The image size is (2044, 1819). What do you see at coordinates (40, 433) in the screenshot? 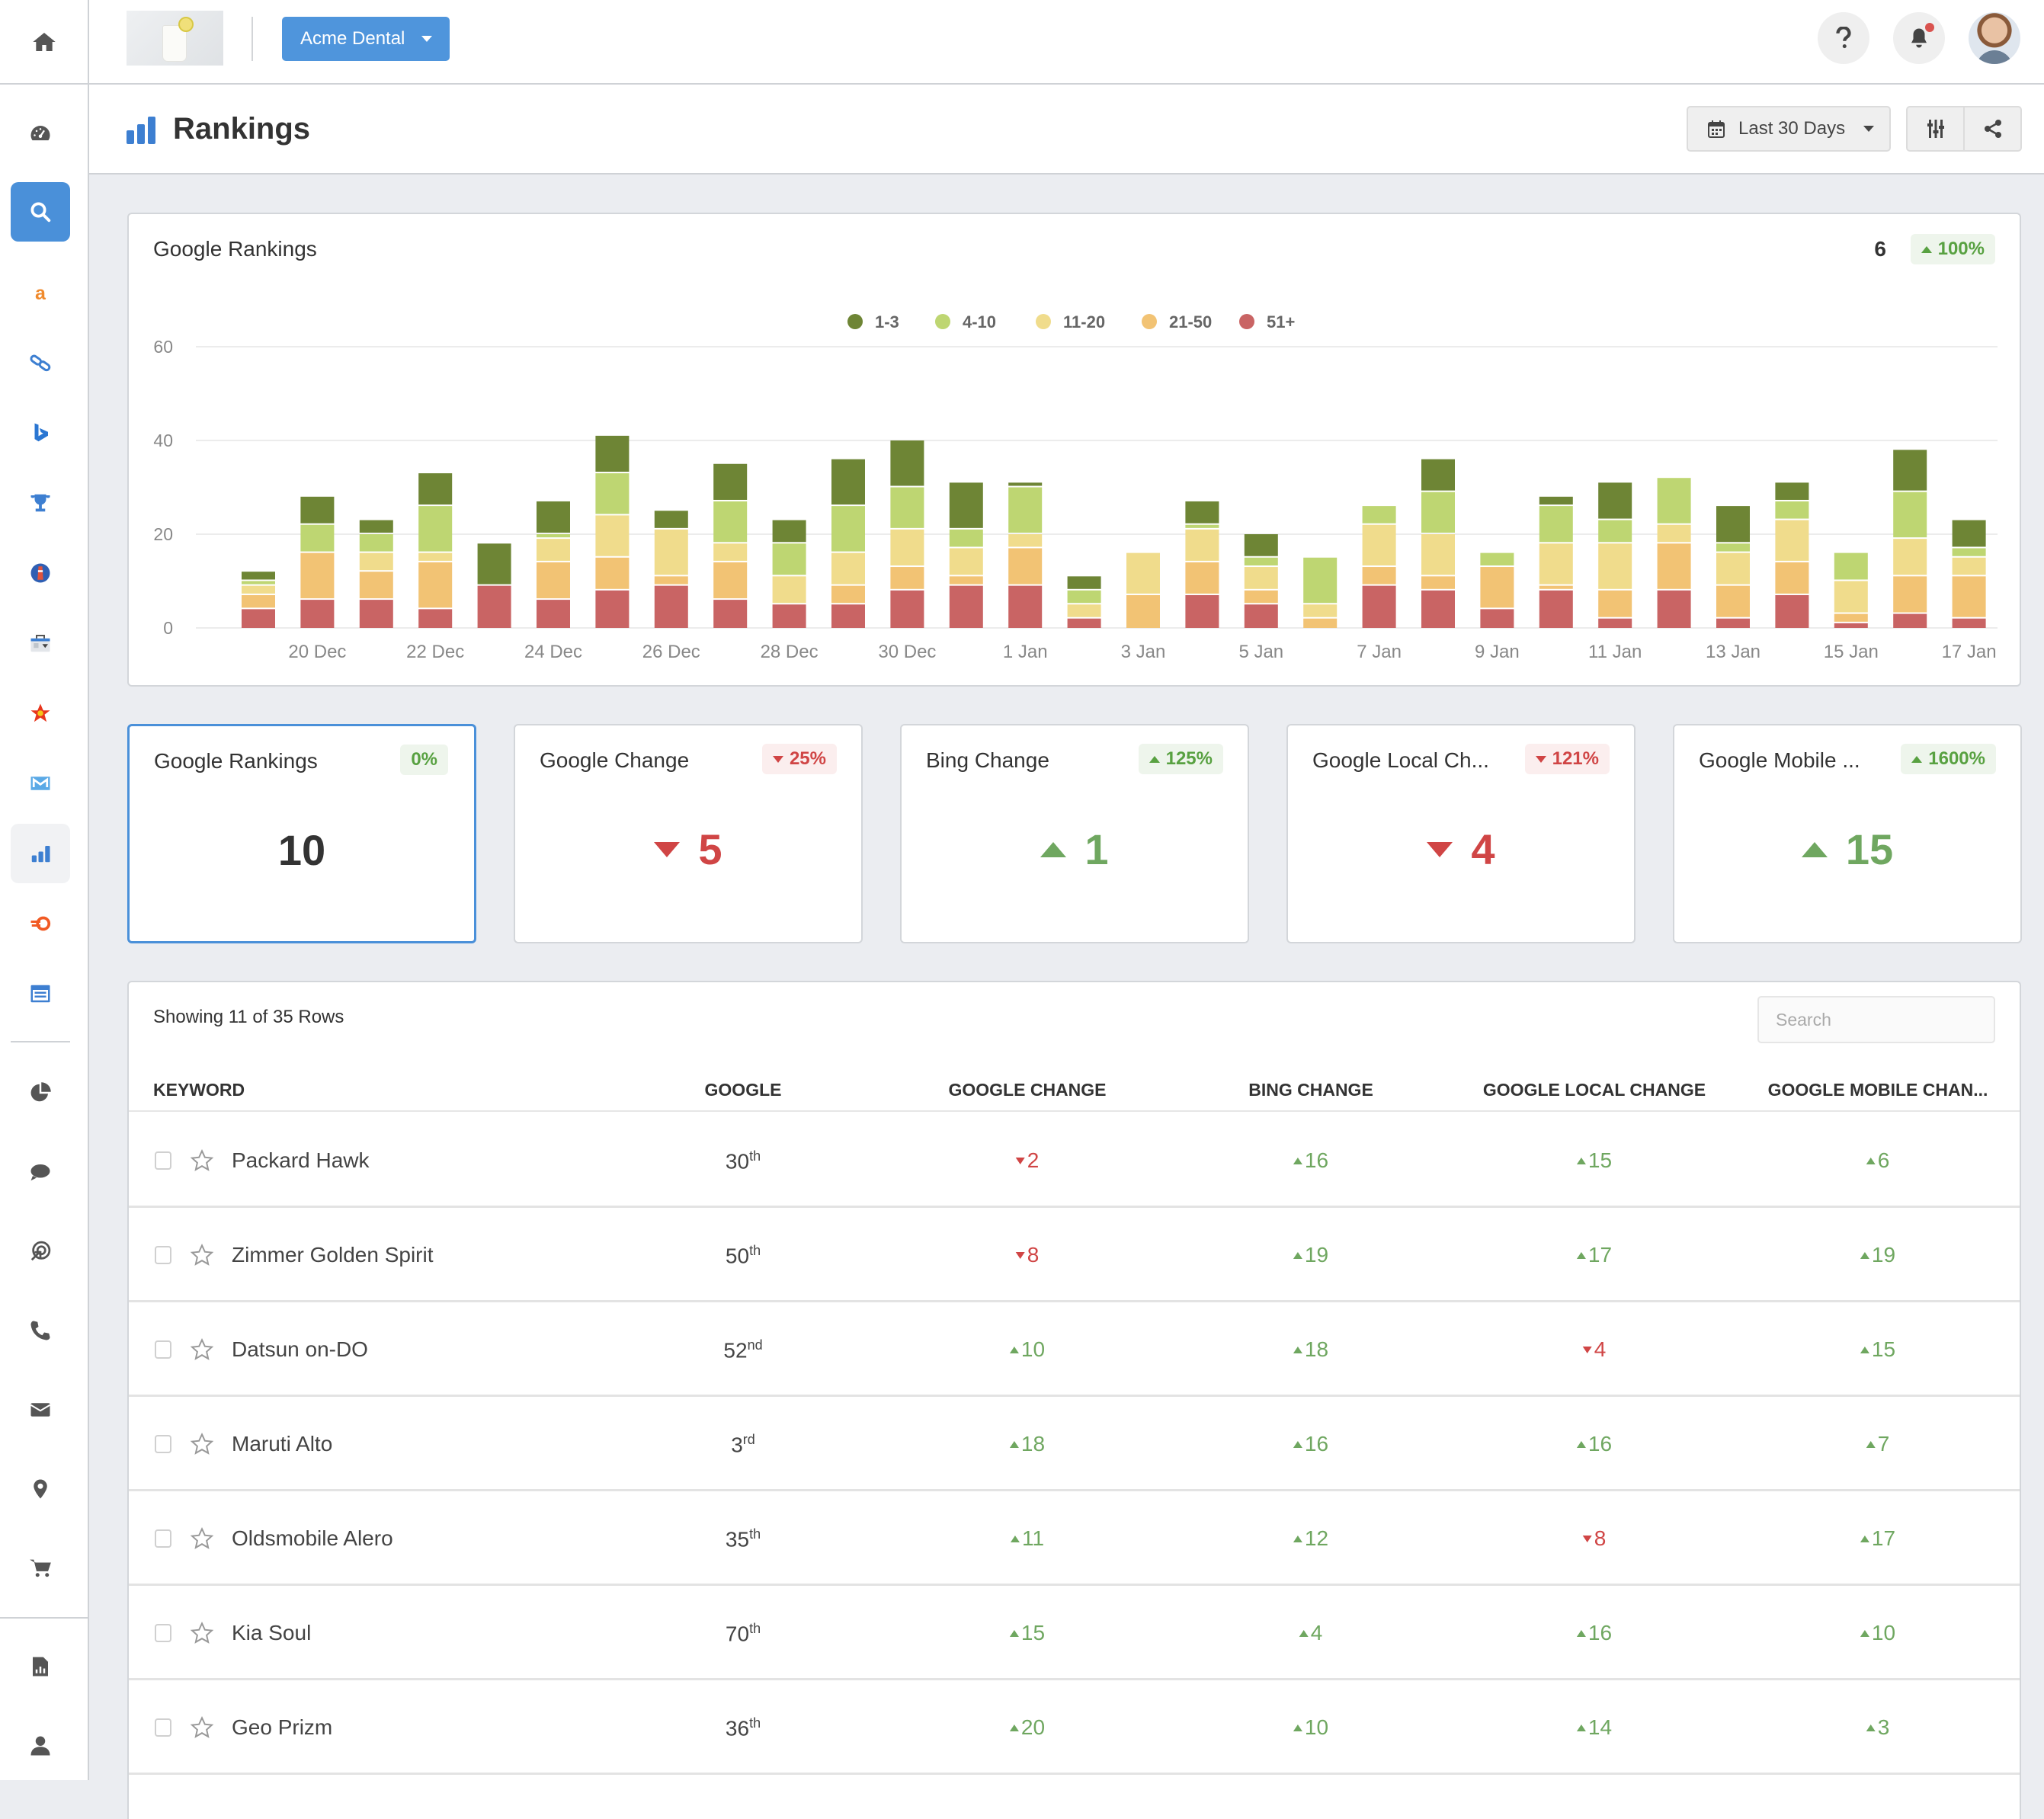
I see `sidebar-item-bing` at bounding box center [40, 433].